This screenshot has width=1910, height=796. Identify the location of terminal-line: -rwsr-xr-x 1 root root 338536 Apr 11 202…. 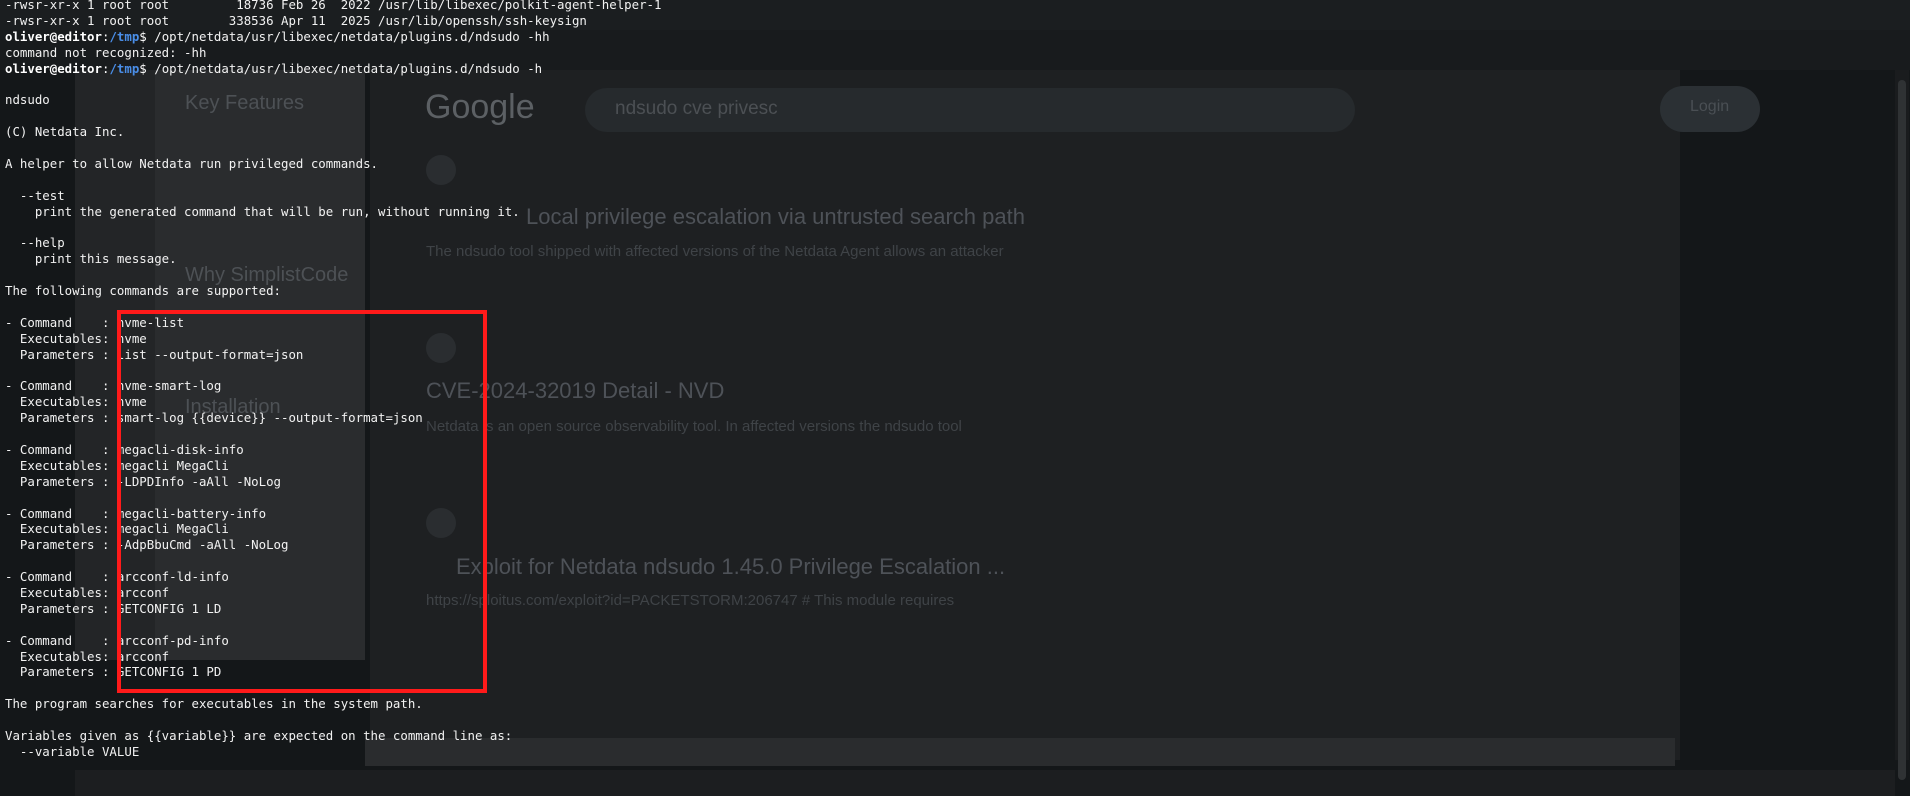
(296, 20).